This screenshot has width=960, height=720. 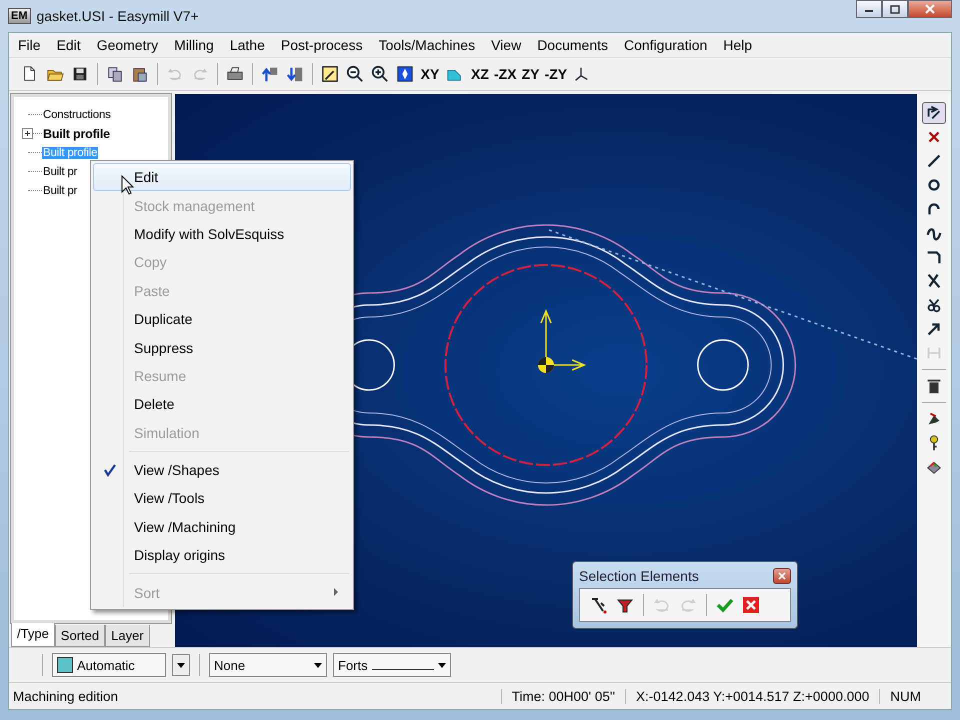 What do you see at coordinates (268, 665) in the screenshot?
I see `line-type-dropdown: None` at bounding box center [268, 665].